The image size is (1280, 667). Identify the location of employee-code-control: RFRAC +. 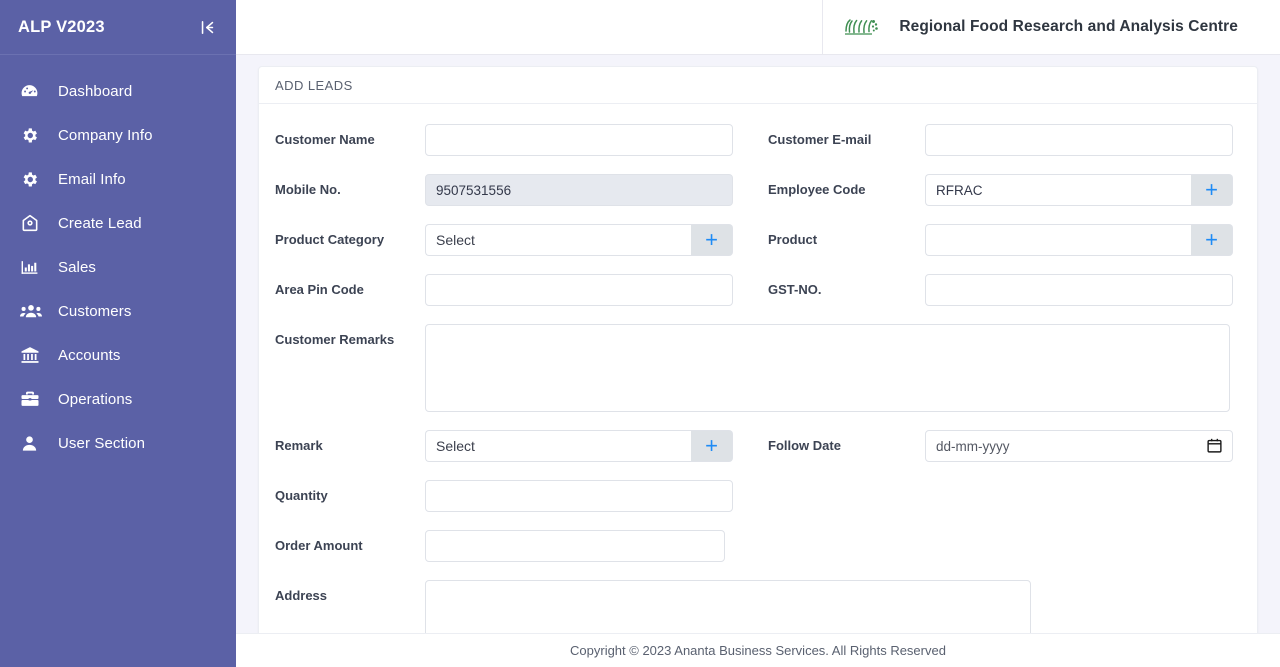
(1079, 190).